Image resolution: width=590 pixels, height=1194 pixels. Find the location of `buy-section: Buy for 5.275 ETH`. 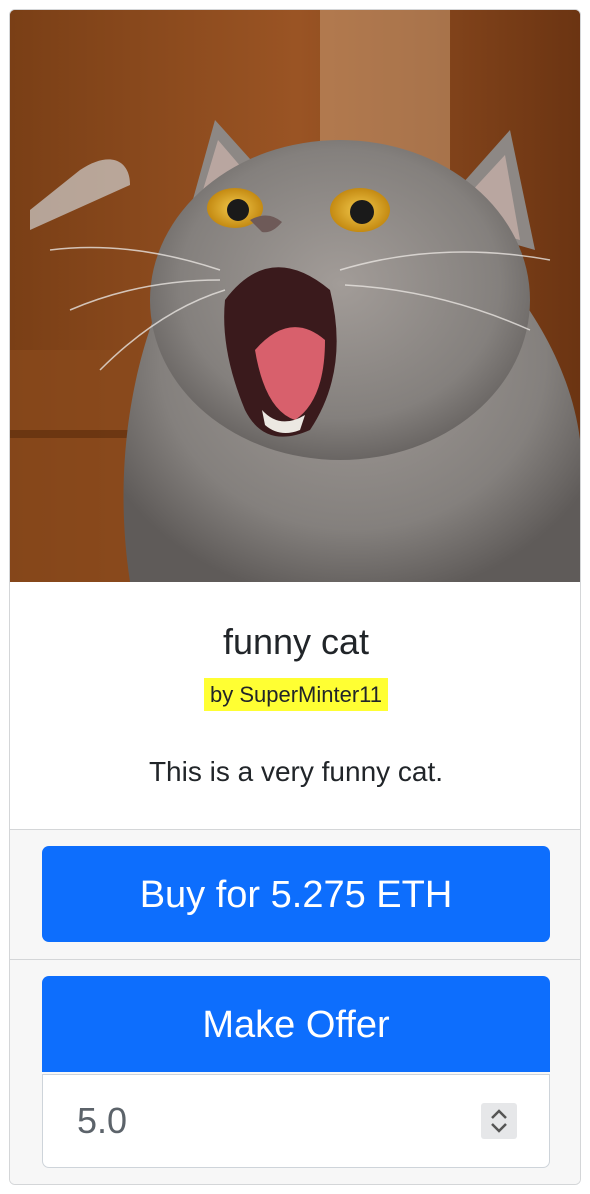

buy-section: Buy for 5.275 ETH is located at coordinates (295, 895).